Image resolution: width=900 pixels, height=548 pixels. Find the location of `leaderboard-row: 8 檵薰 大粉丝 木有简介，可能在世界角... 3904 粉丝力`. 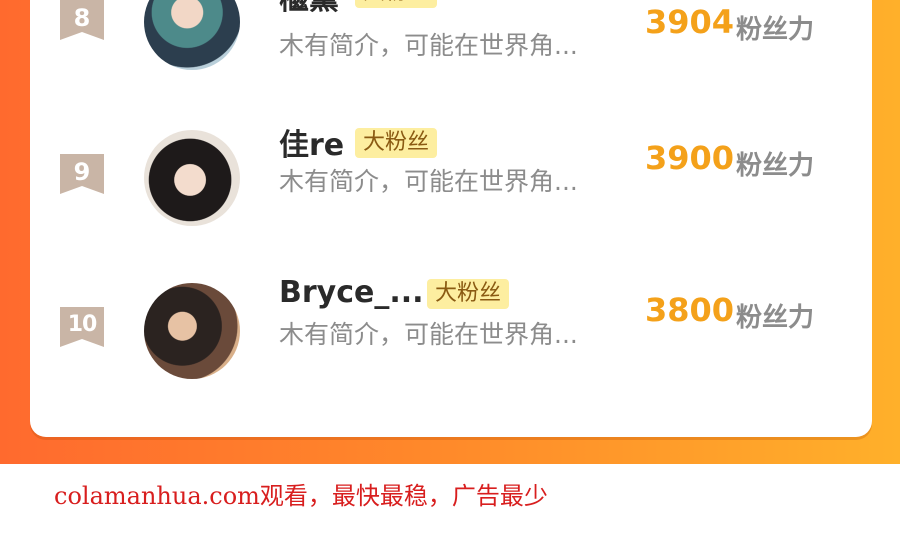

leaderboard-row: 8 檵薰 大粉丝 木有简介，可能在世界角... 3904 粉丝力 is located at coordinates (451, 40).